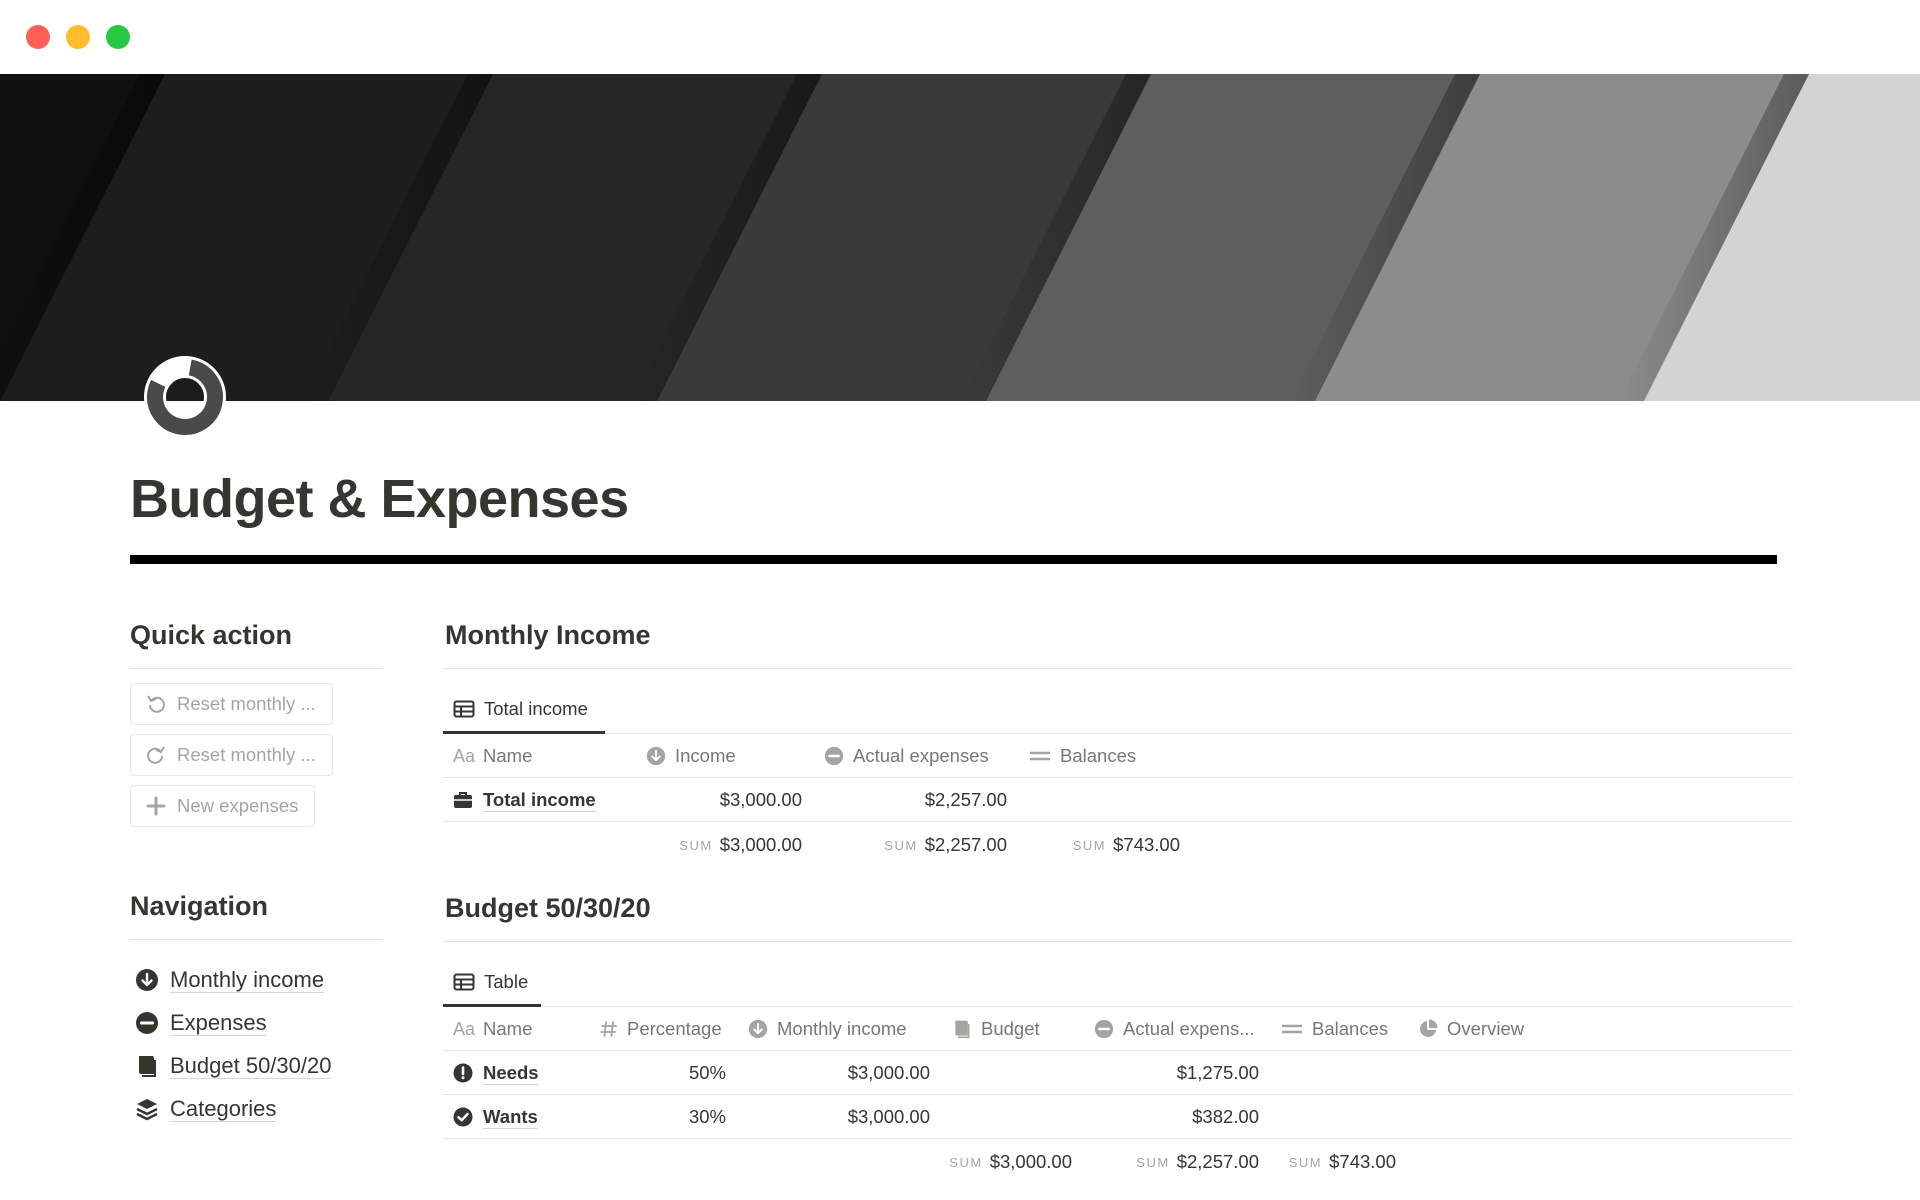  Describe the element at coordinates (539, 800) in the screenshot. I see `row-name: Total income` at that location.